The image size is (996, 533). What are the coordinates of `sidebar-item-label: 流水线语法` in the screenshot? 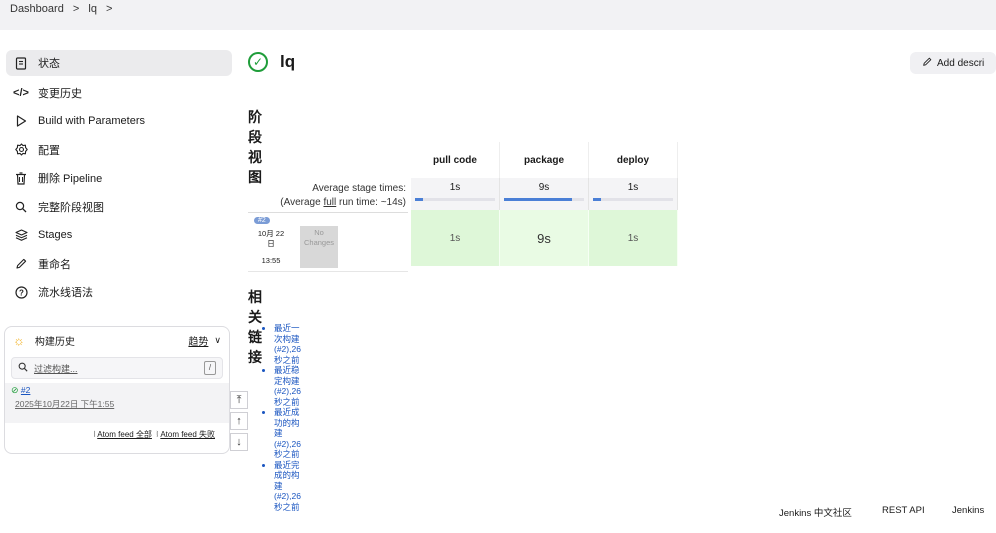 It's located at (65, 293).